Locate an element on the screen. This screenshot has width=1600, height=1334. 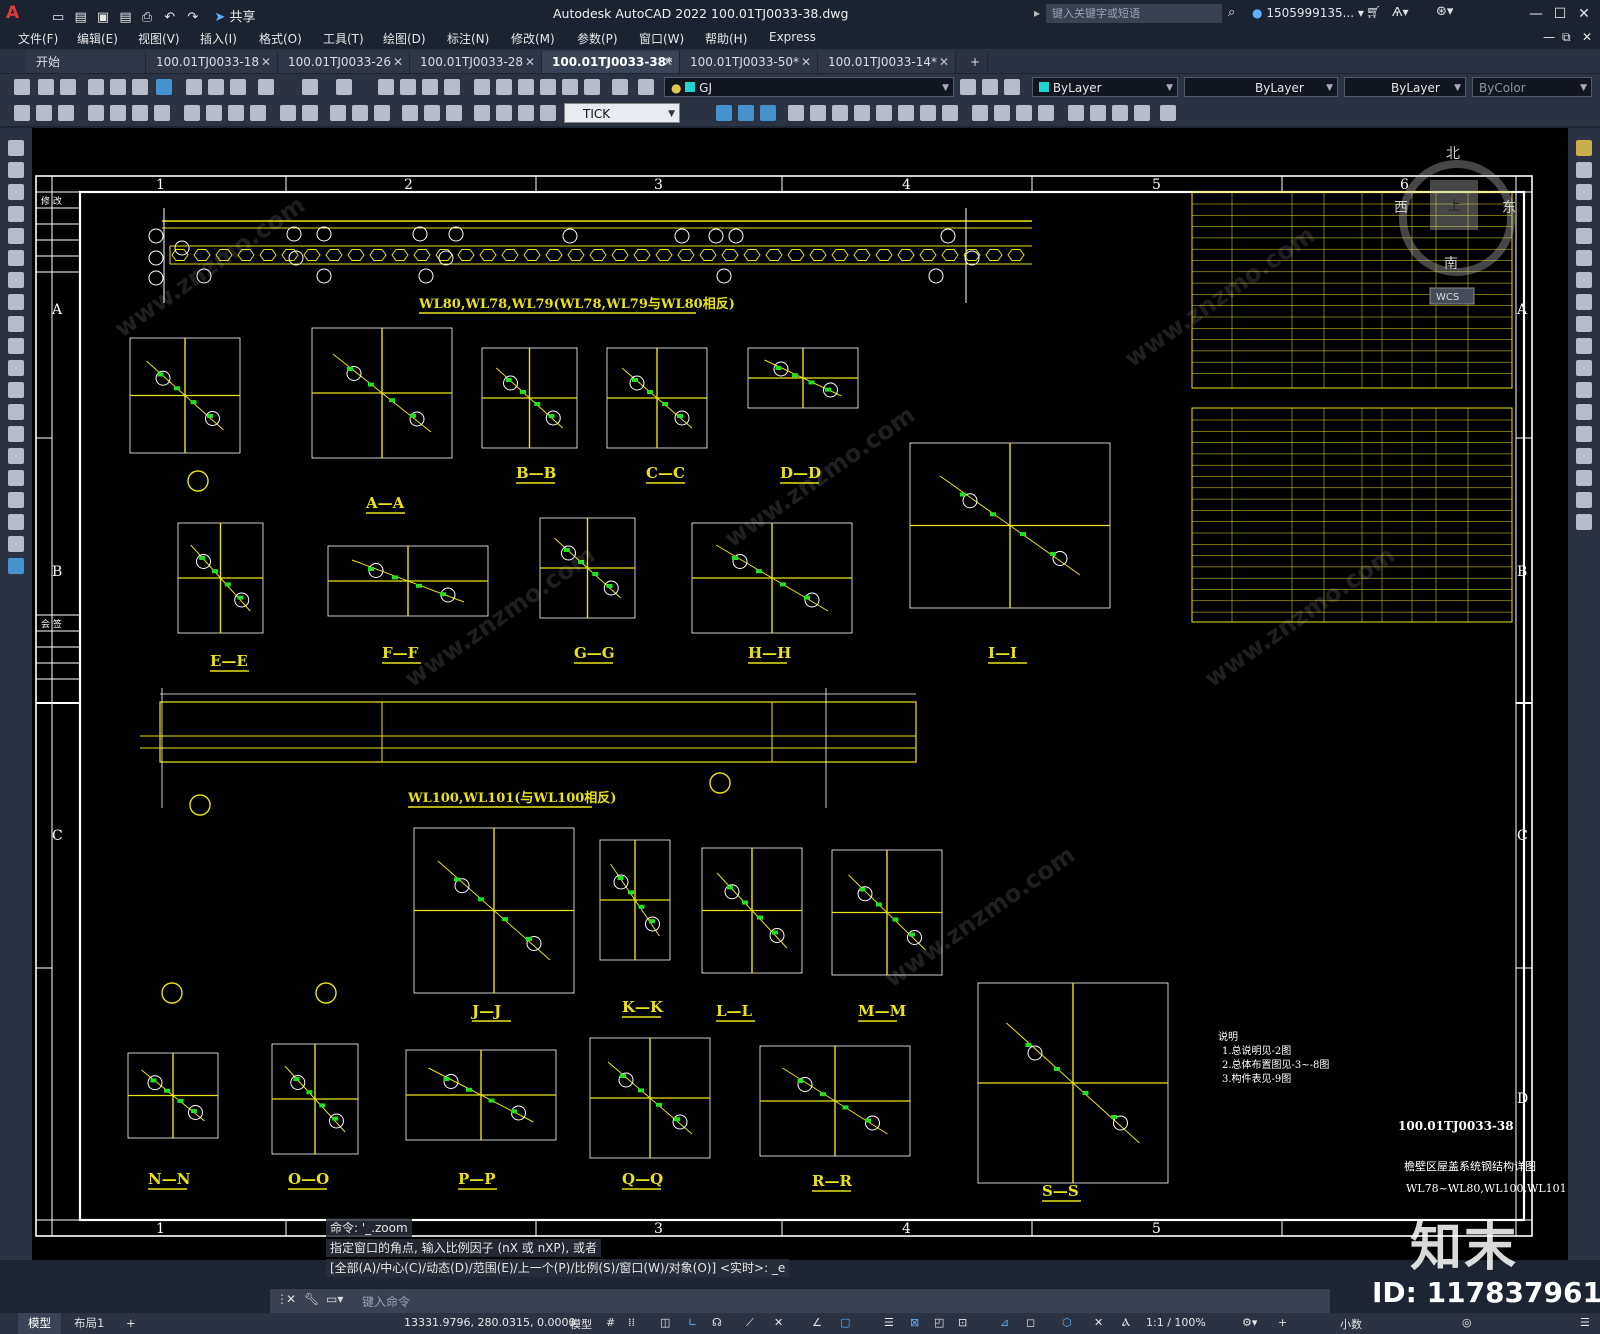
make-current-layer-icon is located at coordinates (968, 87).